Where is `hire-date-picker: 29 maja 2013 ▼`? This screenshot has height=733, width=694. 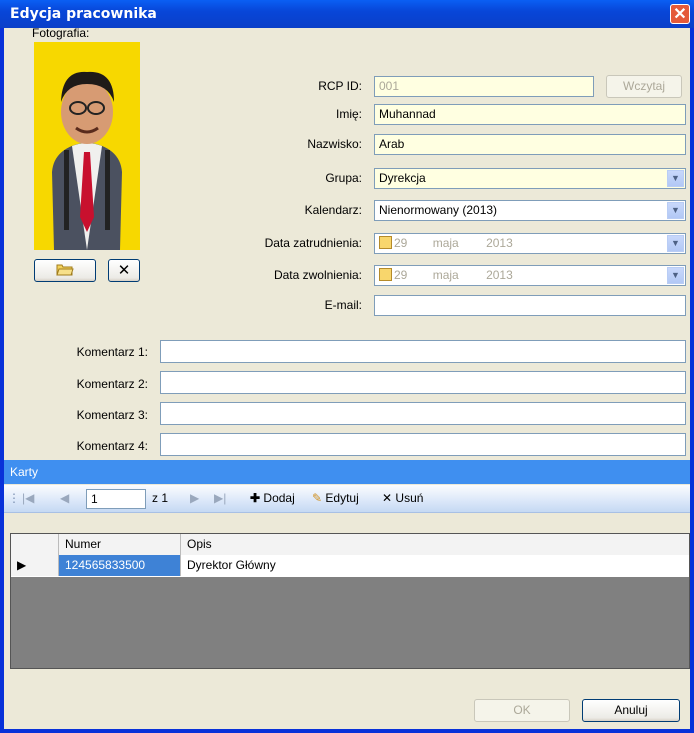 hire-date-picker: 29 maja 2013 ▼ is located at coordinates (530, 243).